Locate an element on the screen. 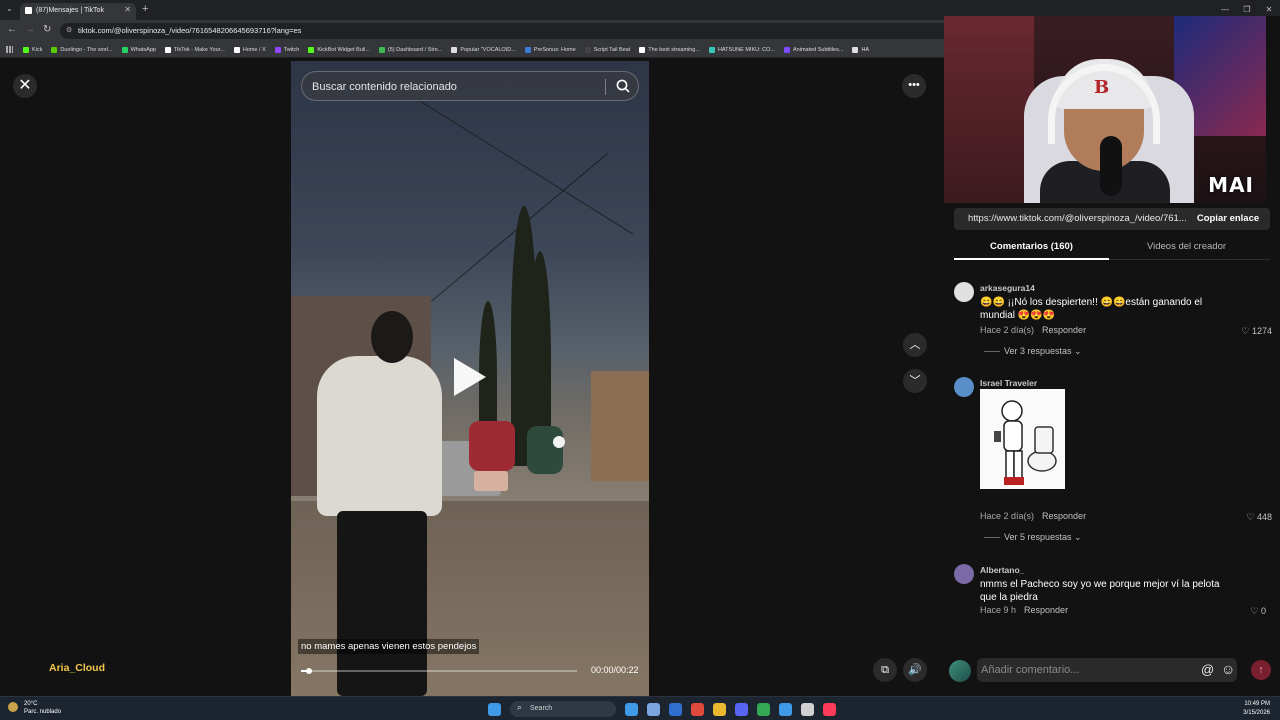 Image resolution: width=1280 pixels, height=720 pixels. bookmark-label: Home / X is located at coordinates (254, 49).